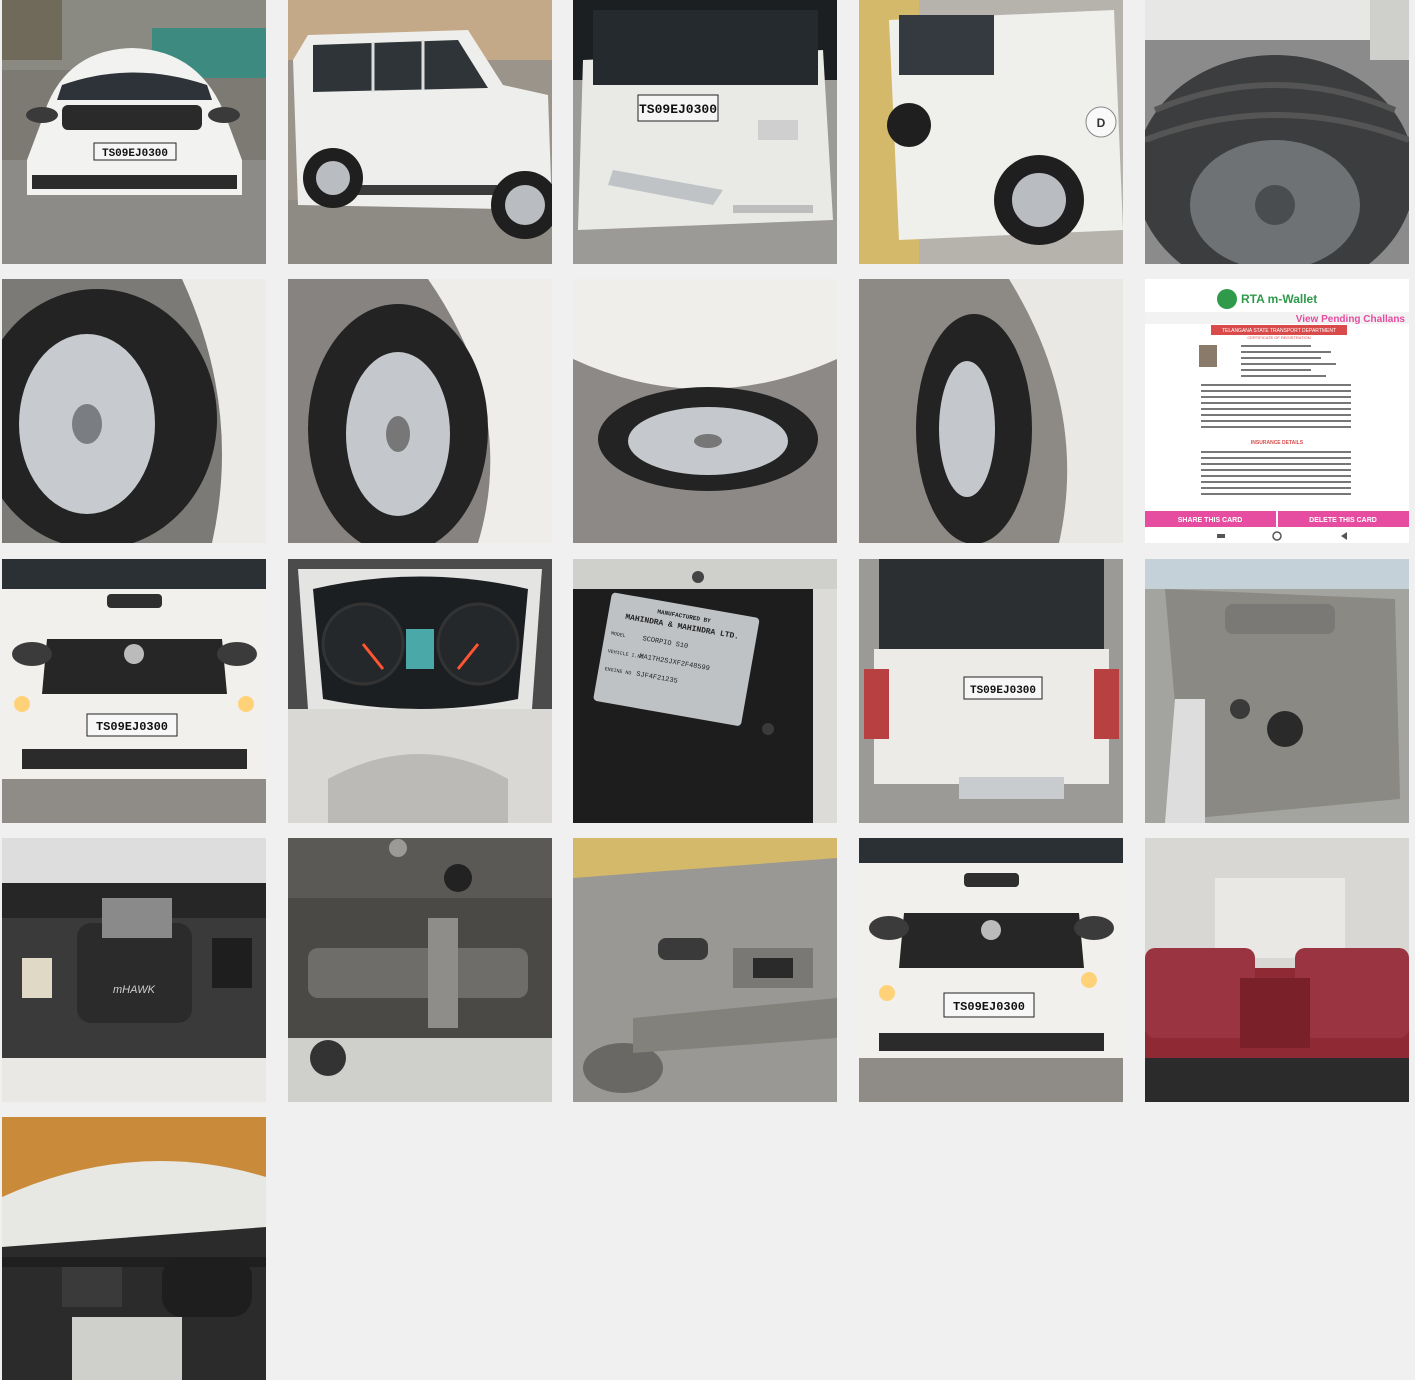  I want to click on photo-spare-tyre, so click(1277, 132).